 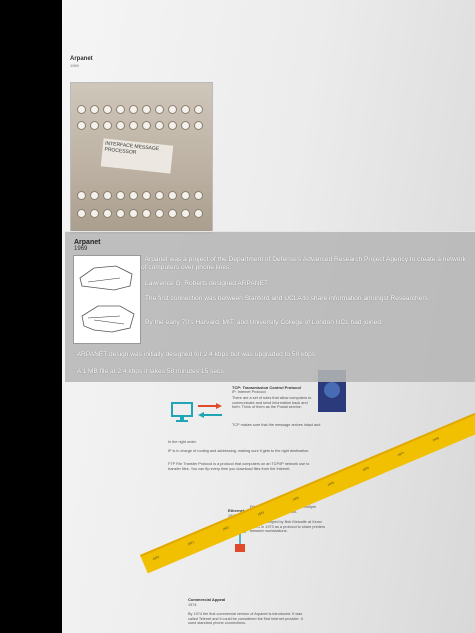 I want to click on timeline-year: 1974, so click(x=295, y=498).